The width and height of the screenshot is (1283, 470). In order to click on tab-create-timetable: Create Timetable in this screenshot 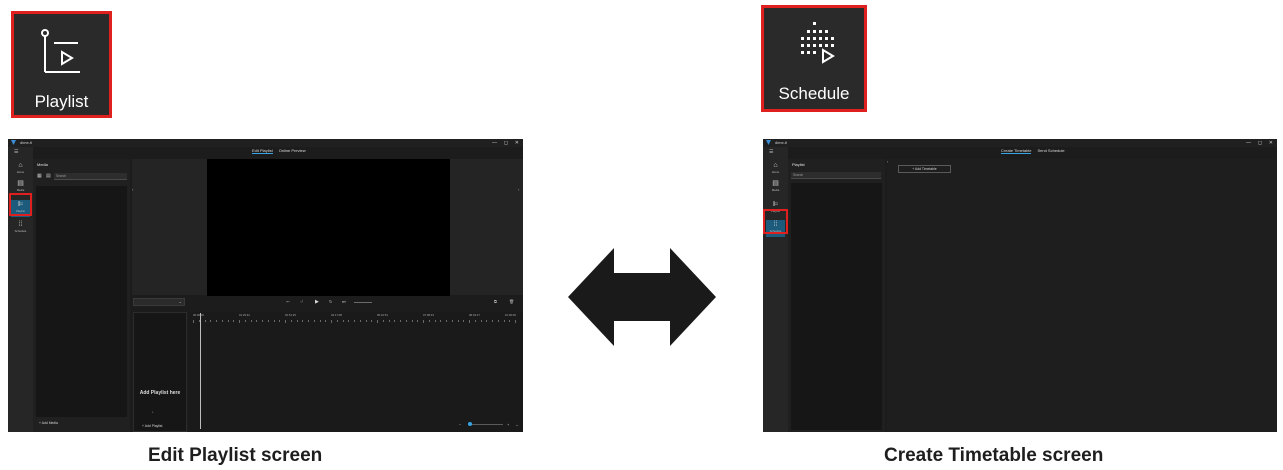, I will do `click(1016, 151)`.